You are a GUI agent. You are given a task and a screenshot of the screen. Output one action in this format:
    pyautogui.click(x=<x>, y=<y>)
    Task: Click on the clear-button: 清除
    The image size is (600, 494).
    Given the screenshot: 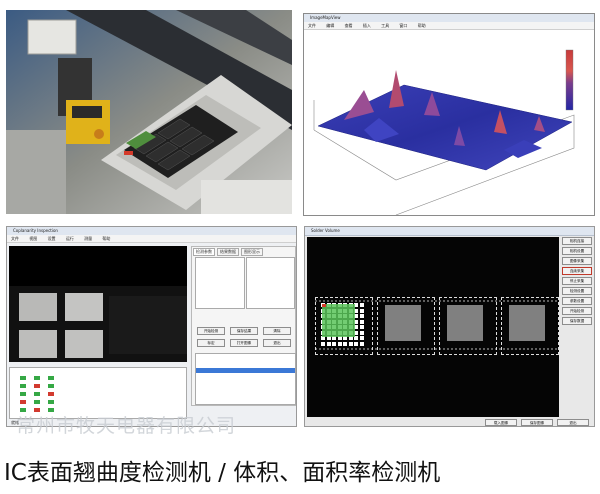 What is the action you would take?
    pyautogui.click(x=277, y=331)
    